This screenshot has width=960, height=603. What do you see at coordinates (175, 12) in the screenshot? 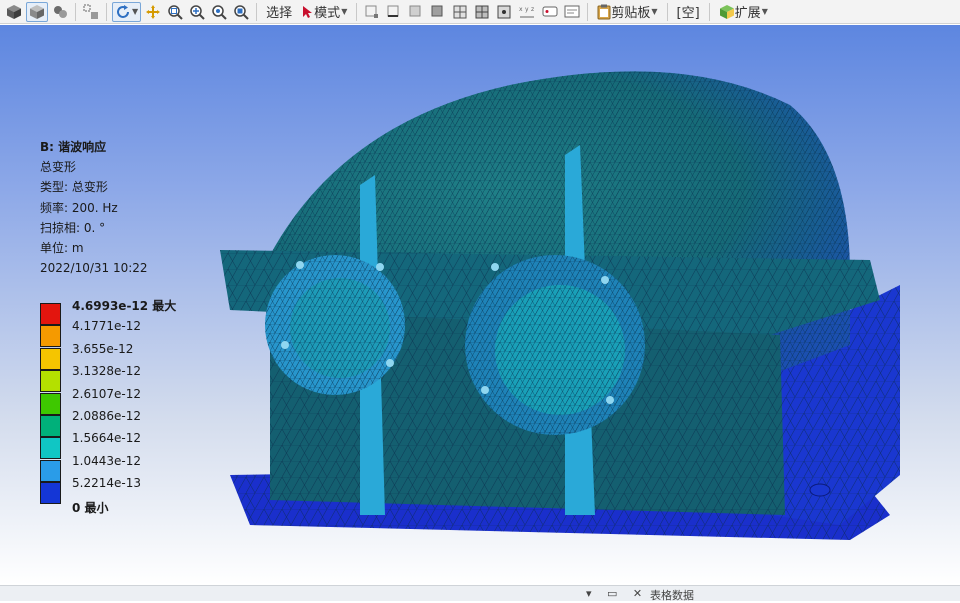
I see `zoom-fit-icon` at bounding box center [175, 12].